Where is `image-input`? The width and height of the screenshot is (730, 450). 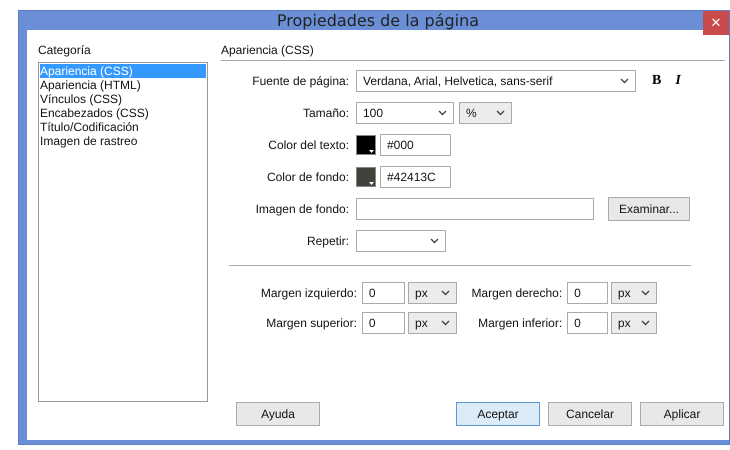 image-input is located at coordinates (475, 209).